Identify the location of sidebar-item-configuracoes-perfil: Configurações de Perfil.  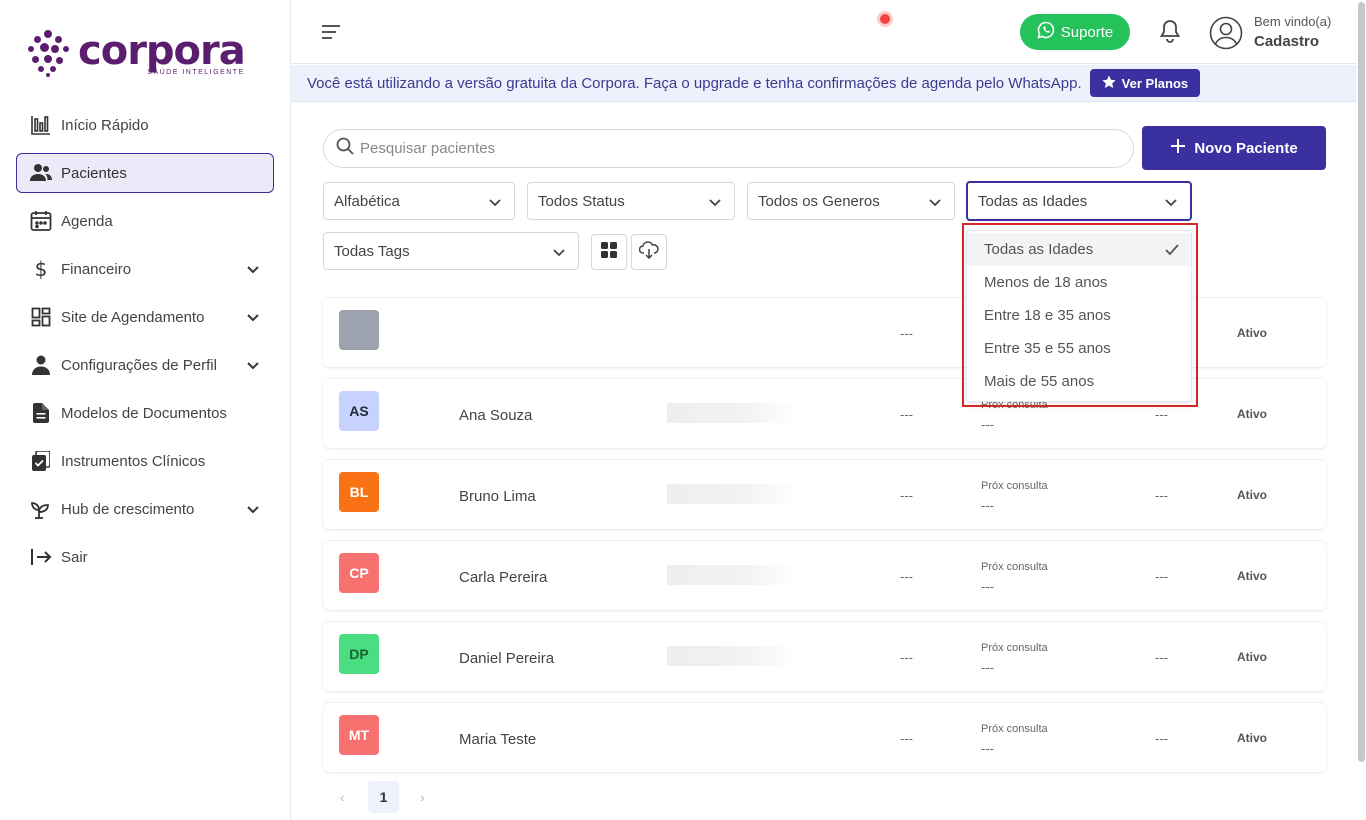
(145, 365).